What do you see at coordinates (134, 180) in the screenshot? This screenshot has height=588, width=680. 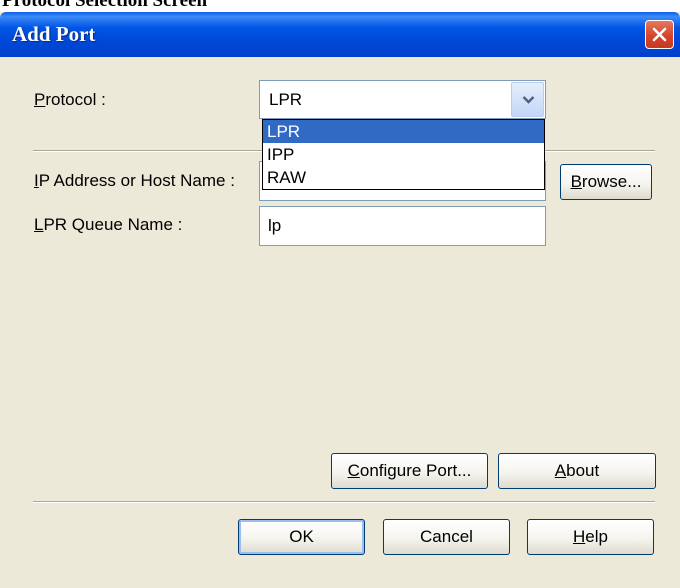 I see `ip-address-label: IP Address or Host Name :` at bounding box center [134, 180].